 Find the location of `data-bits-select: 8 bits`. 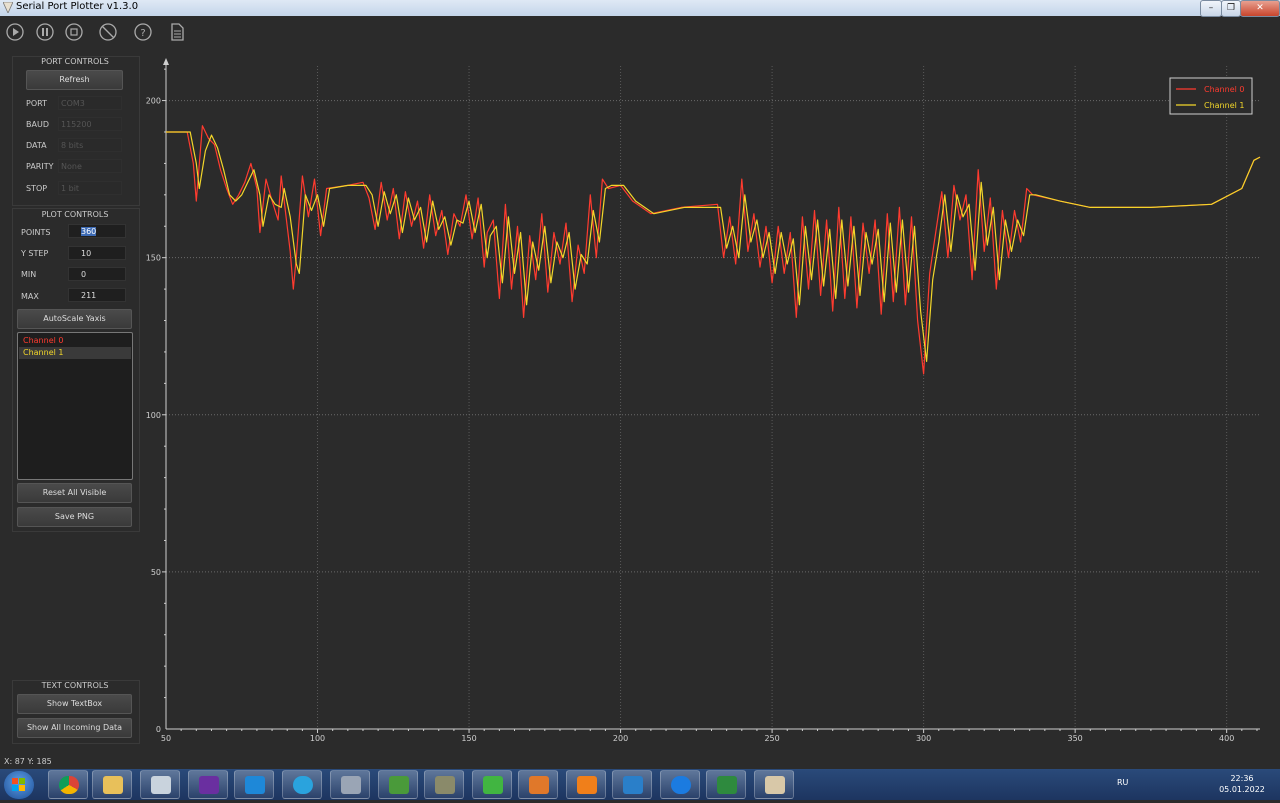

data-bits-select: 8 bits is located at coordinates (90, 145).